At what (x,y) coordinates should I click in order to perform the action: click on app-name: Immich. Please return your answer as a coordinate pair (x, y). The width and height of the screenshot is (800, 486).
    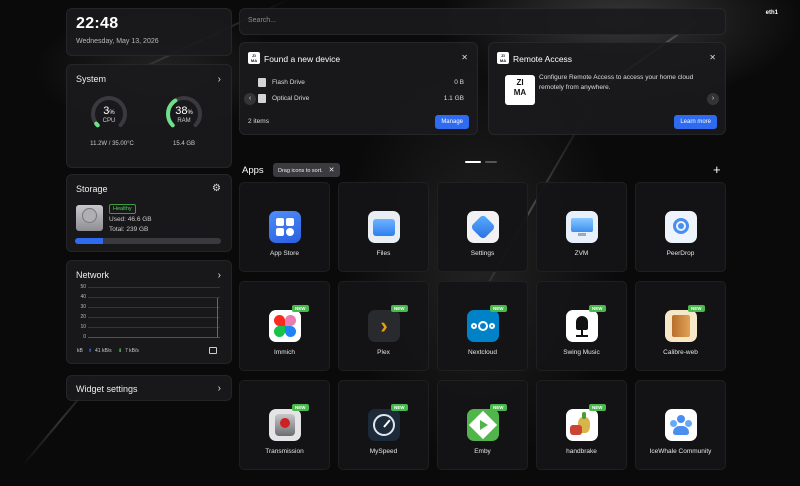
    Looking at the image, I should click on (284, 352).